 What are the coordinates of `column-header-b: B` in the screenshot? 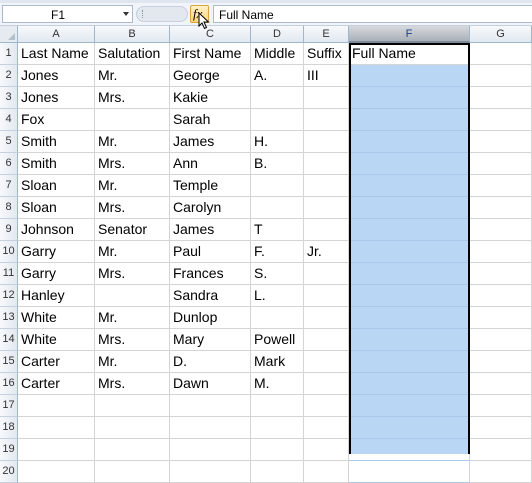 It's located at (132, 34).